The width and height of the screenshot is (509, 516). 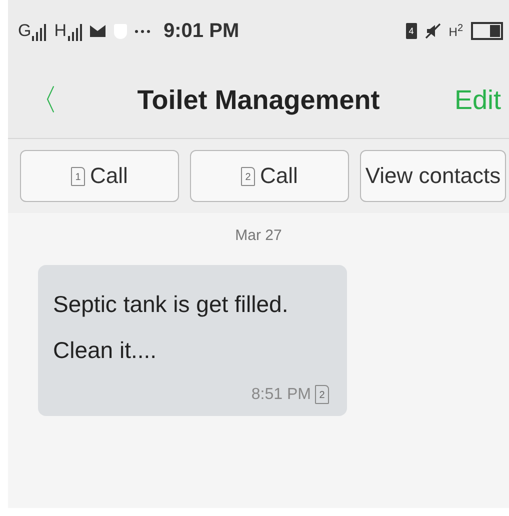 What do you see at coordinates (202, 31) in the screenshot?
I see `status-time: 9:01 PM` at bounding box center [202, 31].